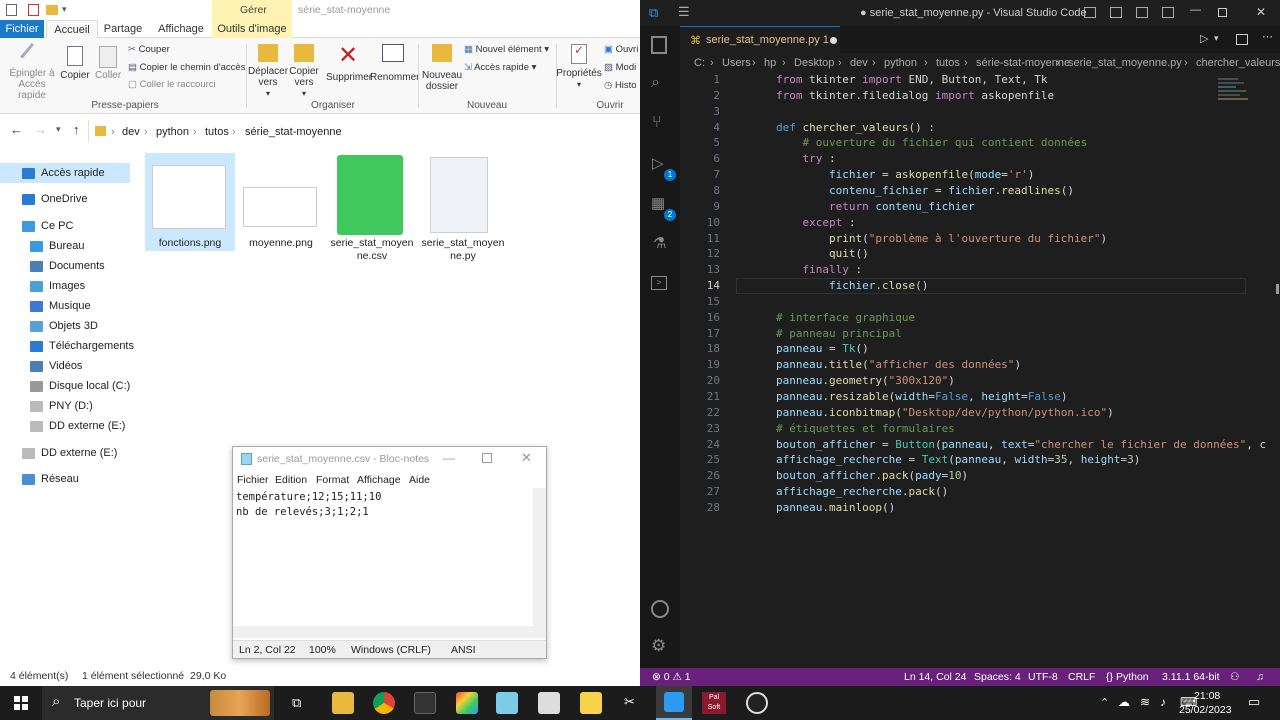 This screenshot has width=1280, height=720. I want to click on menu-aide: Aide, so click(419, 480).